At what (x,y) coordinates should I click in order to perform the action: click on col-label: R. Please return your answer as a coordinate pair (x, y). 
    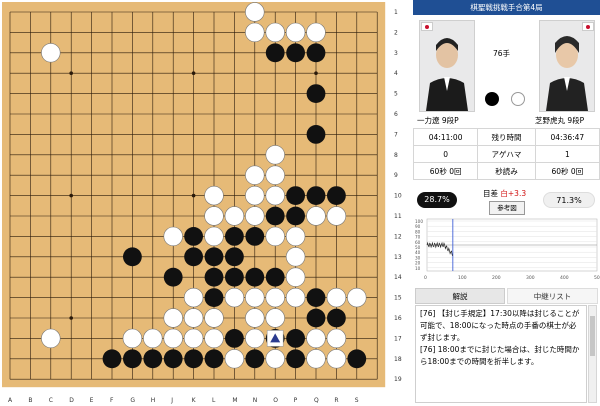
    Looking at the image, I should click on (336, 400).